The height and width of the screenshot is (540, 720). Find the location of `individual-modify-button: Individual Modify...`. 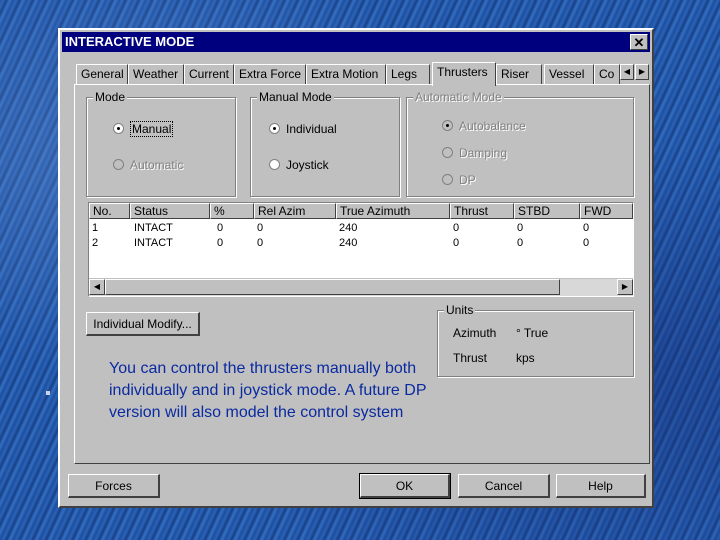

individual-modify-button: Individual Modify... is located at coordinates (143, 324).